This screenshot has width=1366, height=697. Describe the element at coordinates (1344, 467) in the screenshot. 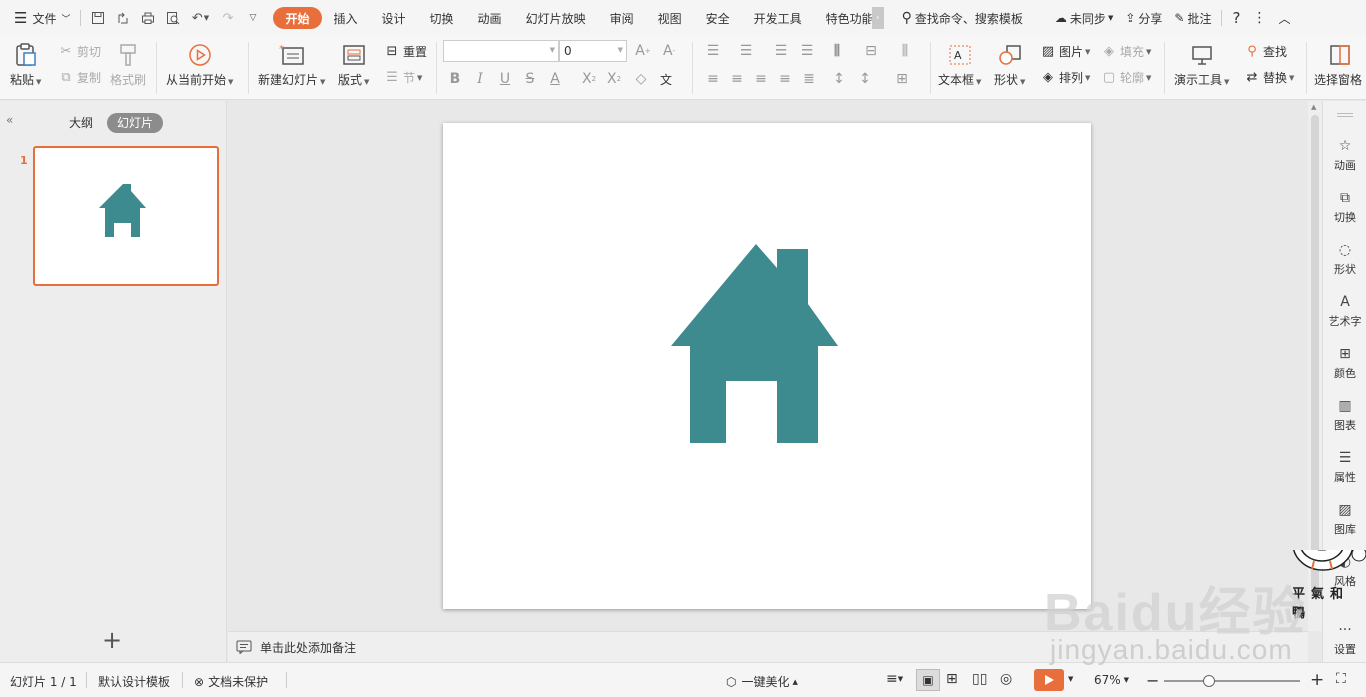

I see `sidebar-item-properties: ☰ 属性` at that location.